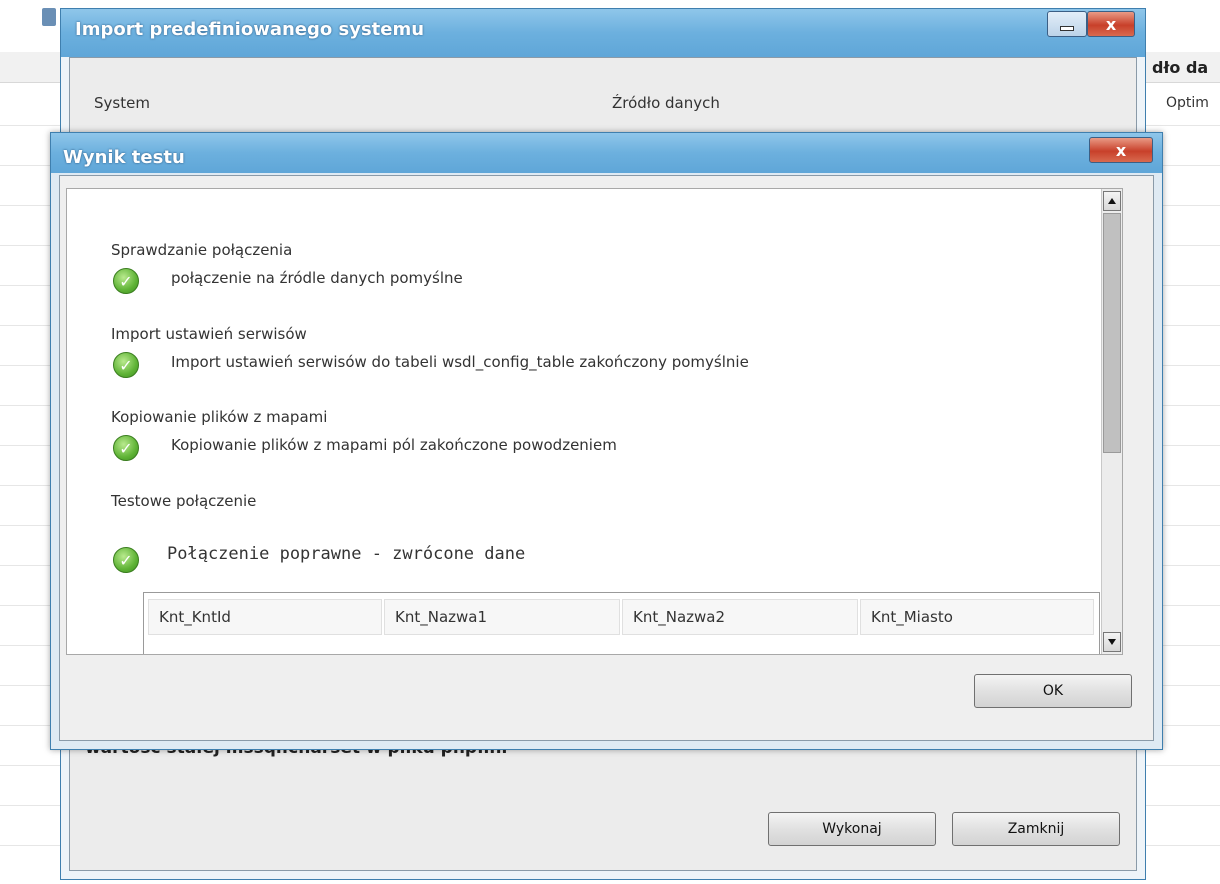 Image resolution: width=1220 pixels, height=884 pixels. What do you see at coordinates (250, 29) in the screenshot?
I see `dialog-title: Import predefiniowanego systemu` at bounding box center [250, 29].